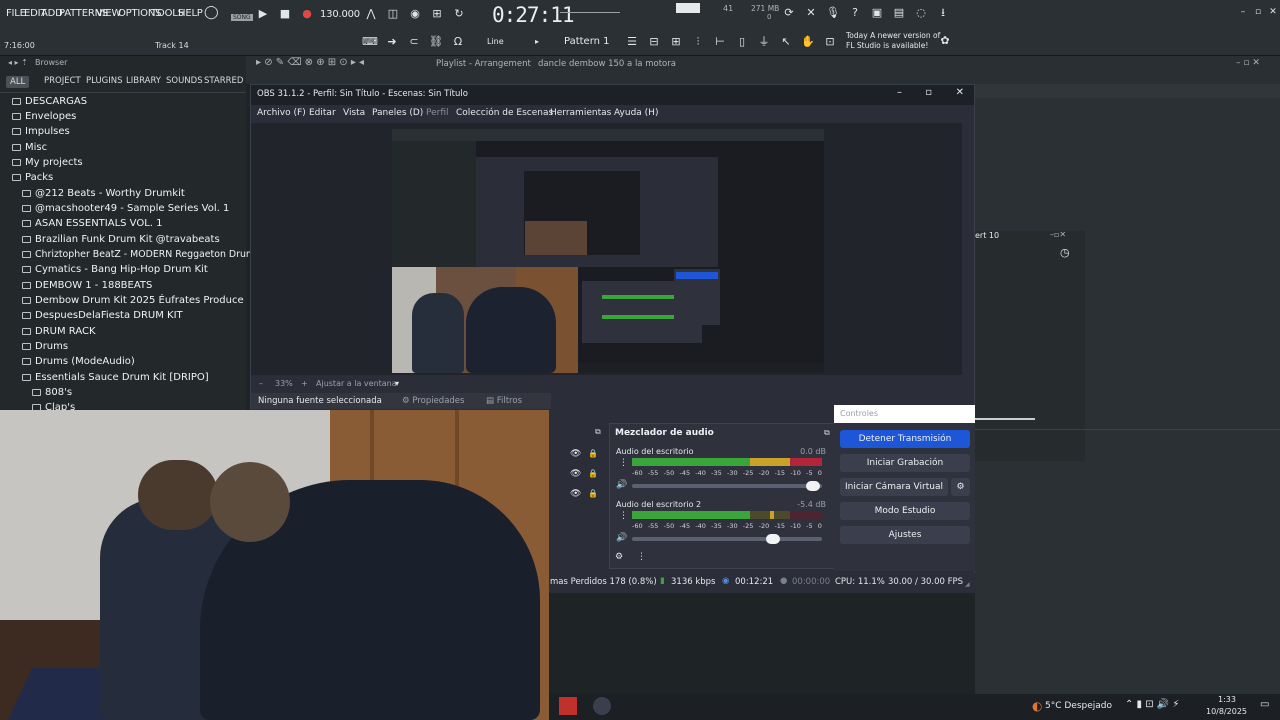  What do you see at coordinates (281, 113) in the screenshot?
I see `obs-menu-archivo: Archivo (F)` at bounding box center [281, 113].